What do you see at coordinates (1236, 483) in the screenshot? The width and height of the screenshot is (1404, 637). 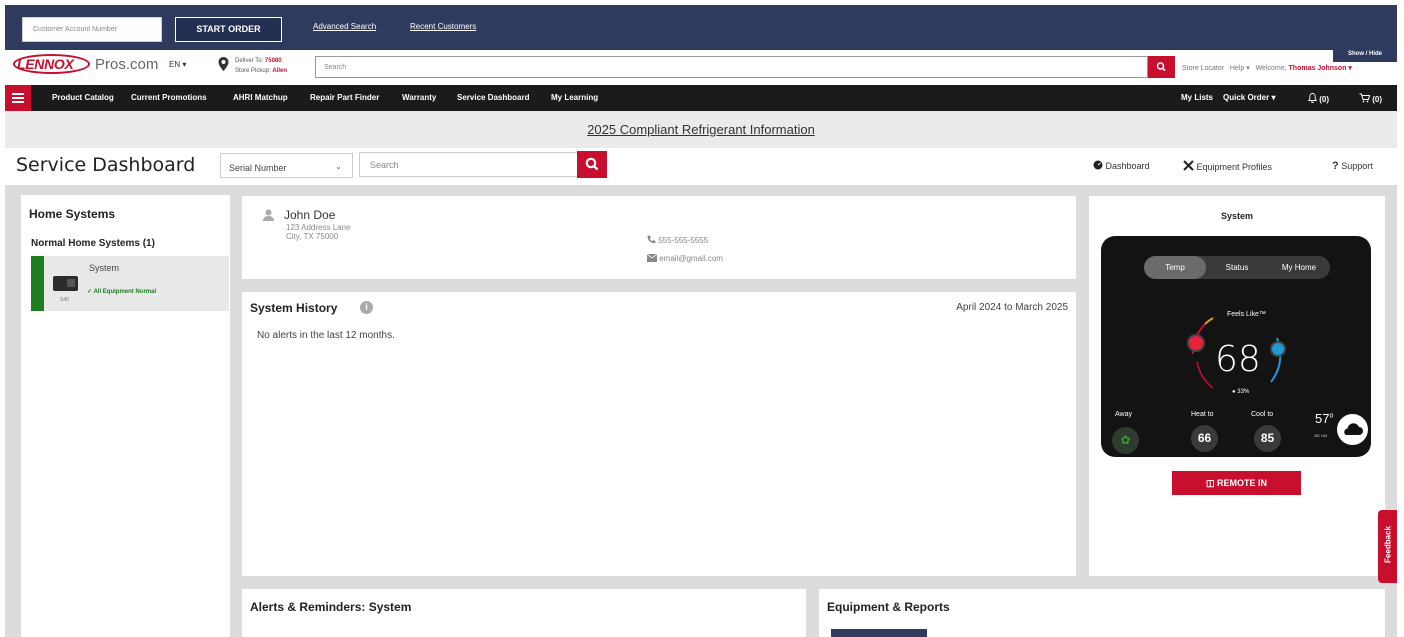 I see `remote-in-button: ◫ REMOTE IN` at bounding box center [1236, 483].